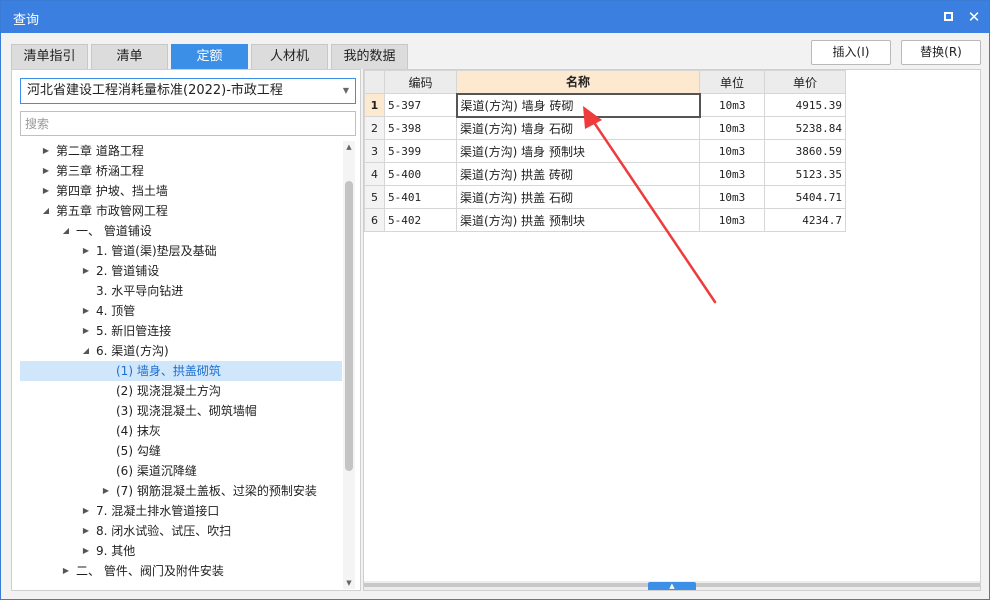 This screenshot has height=600, width=990. I want to click on tree-node-label: 一、 管道铺设, so click(114, 231).